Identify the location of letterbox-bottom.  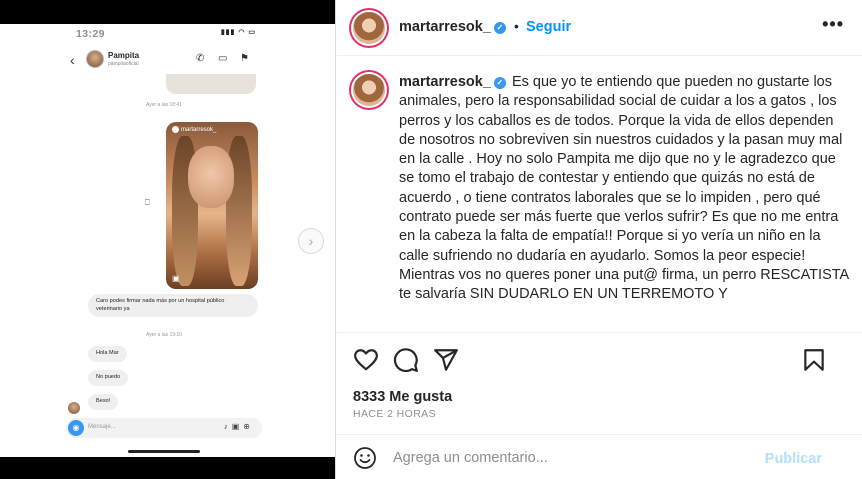
(167, 468).